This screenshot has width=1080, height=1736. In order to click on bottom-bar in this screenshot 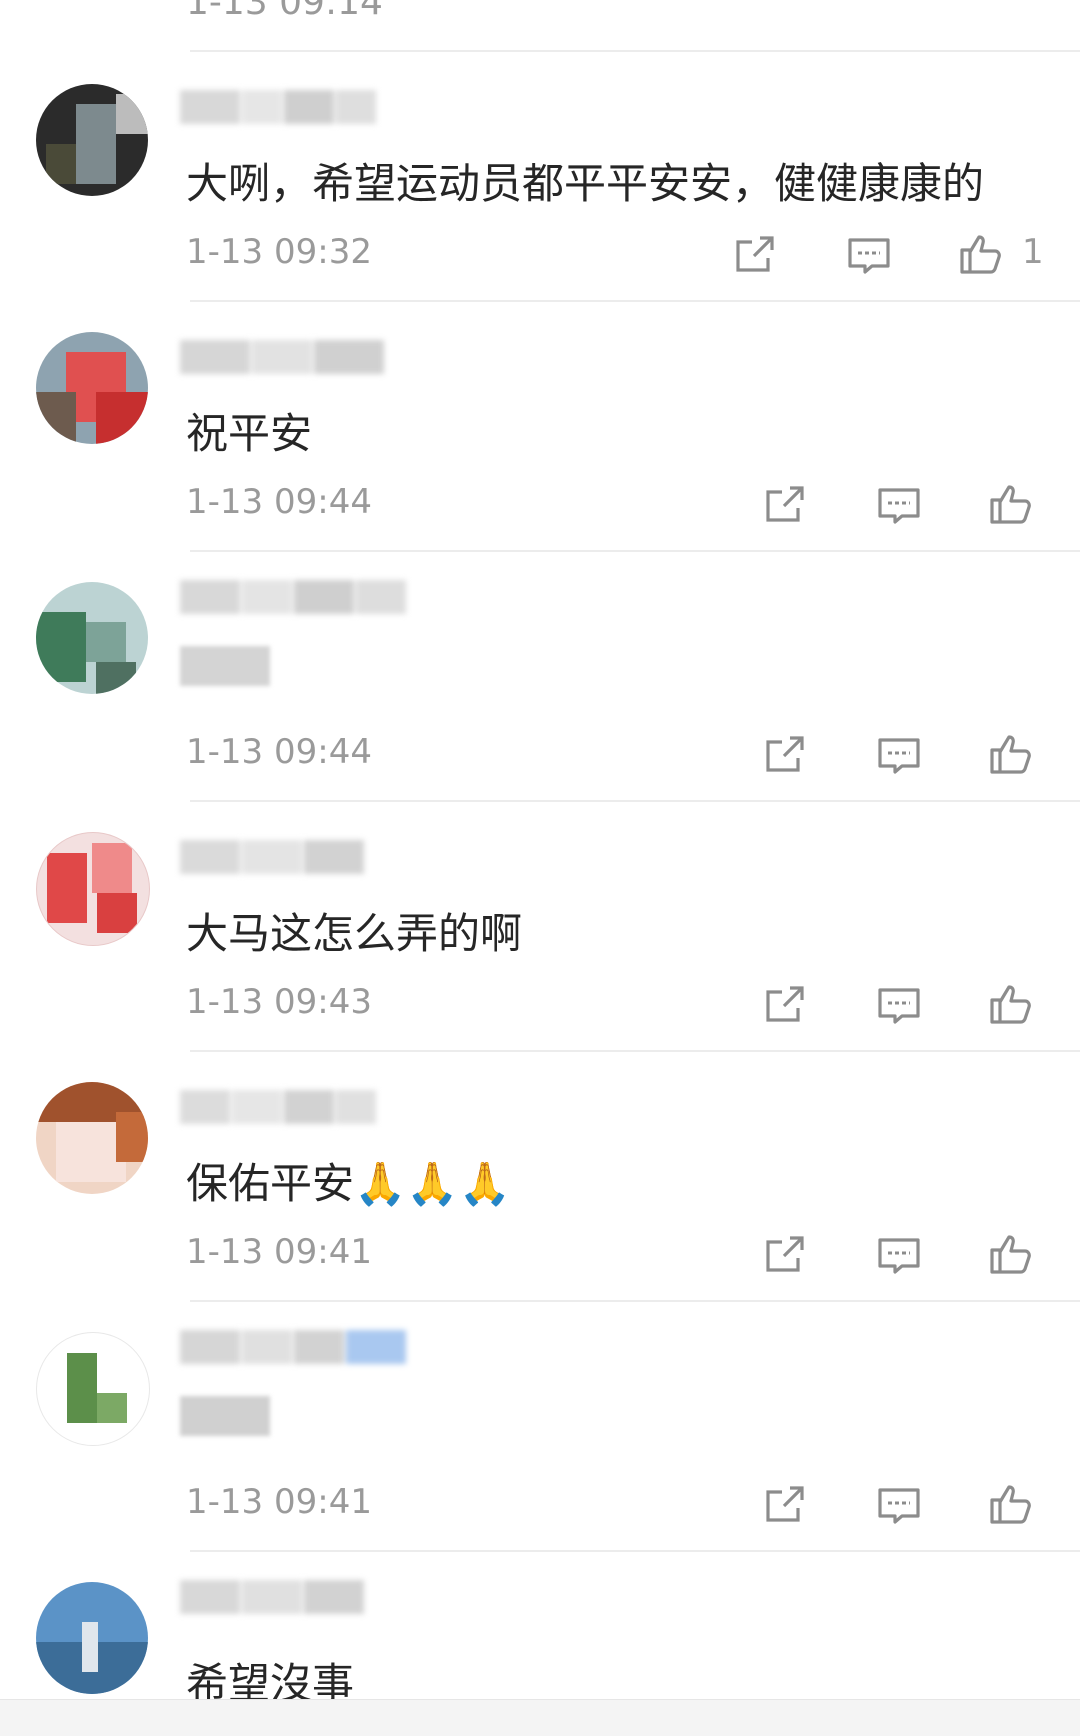, I will do `click(540, 1717)`.